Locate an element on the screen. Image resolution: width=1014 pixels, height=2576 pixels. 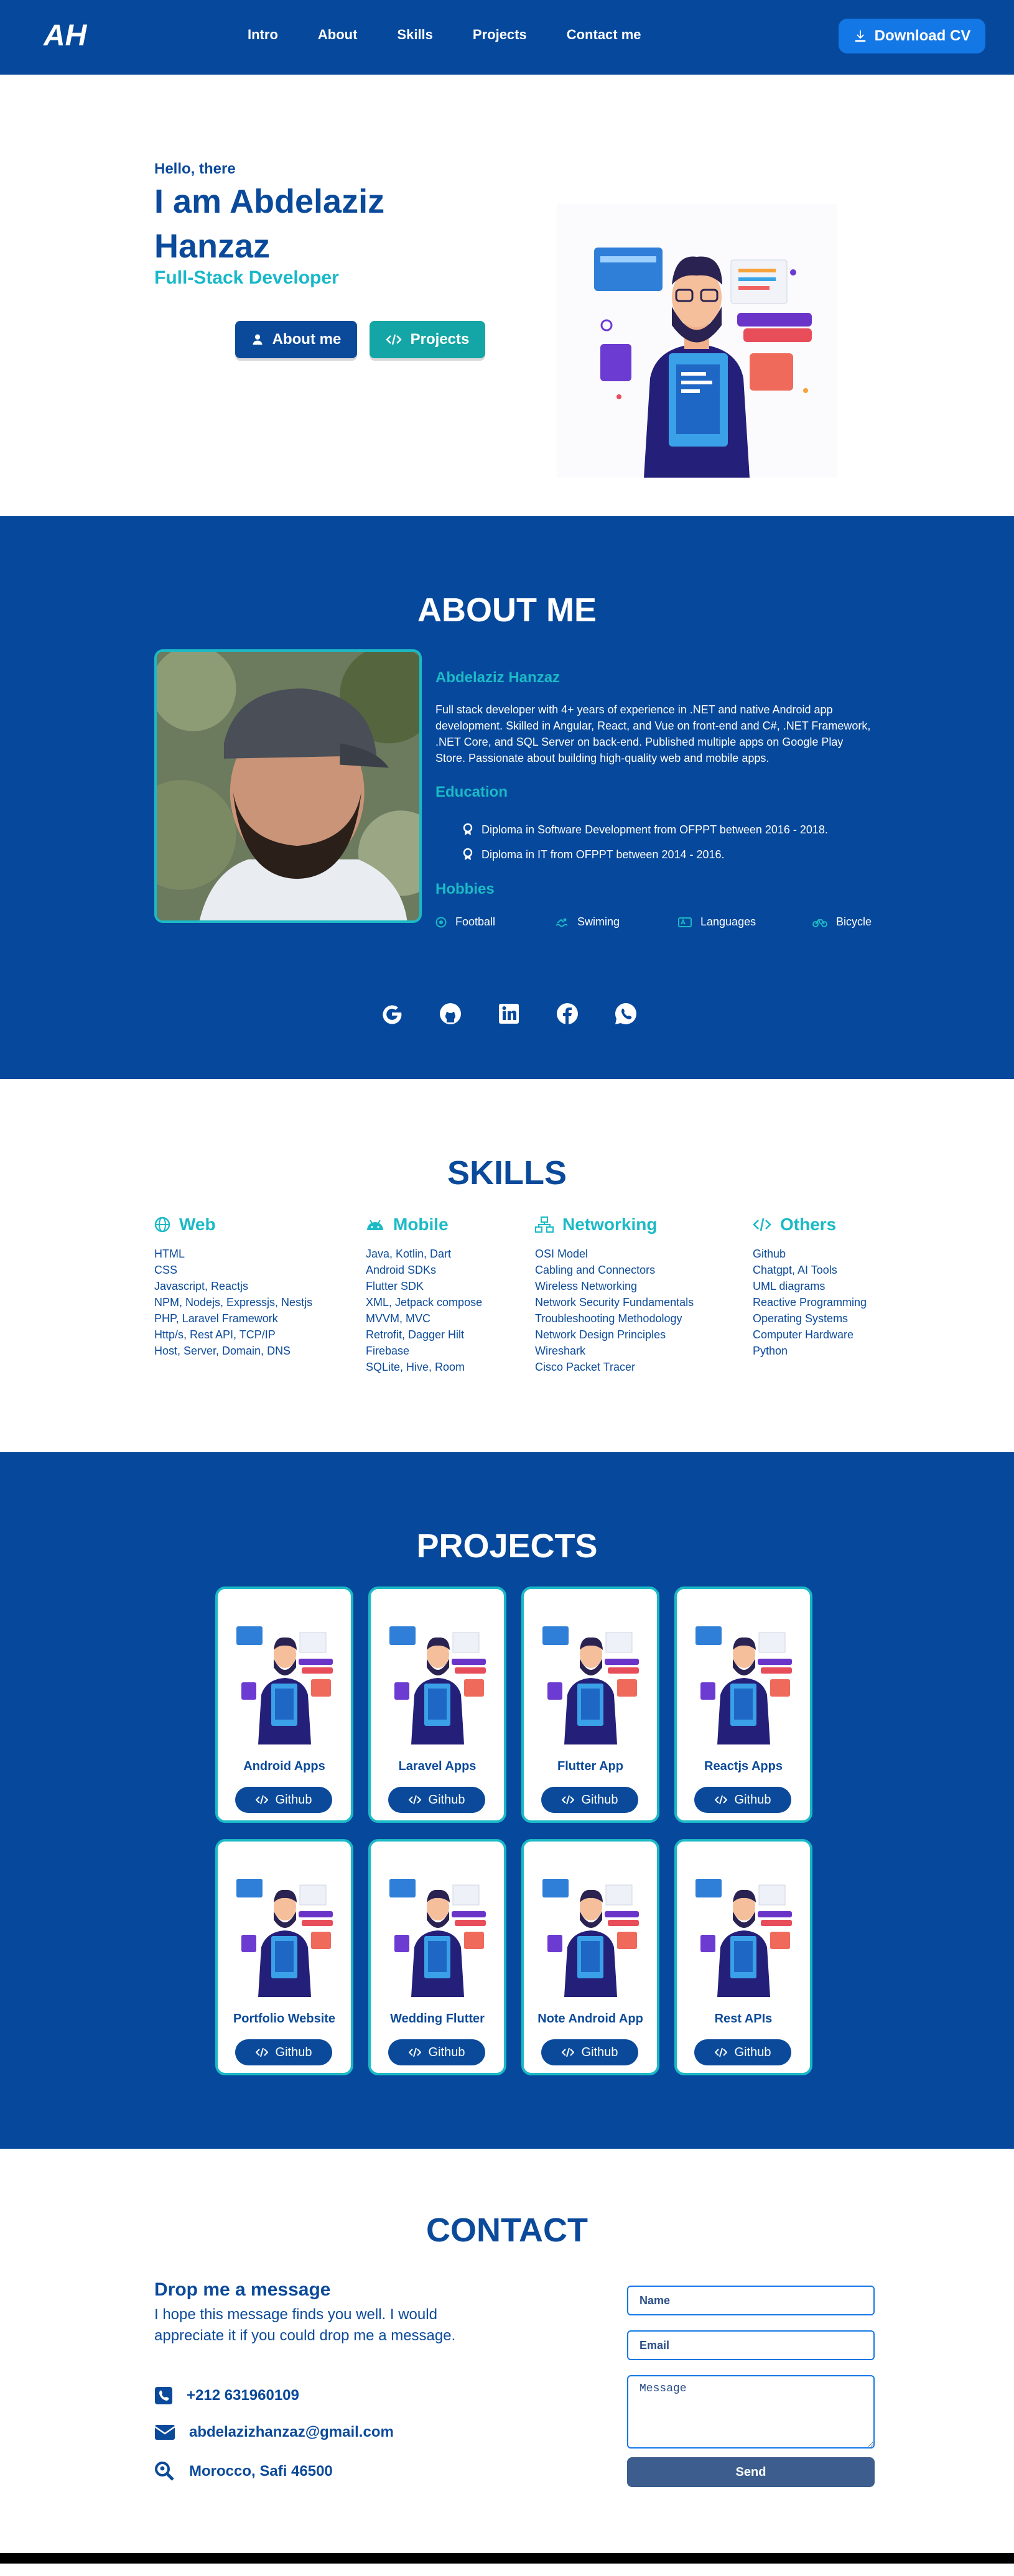
project-card: Android Apps Github is located at coordinates (284, 1705).